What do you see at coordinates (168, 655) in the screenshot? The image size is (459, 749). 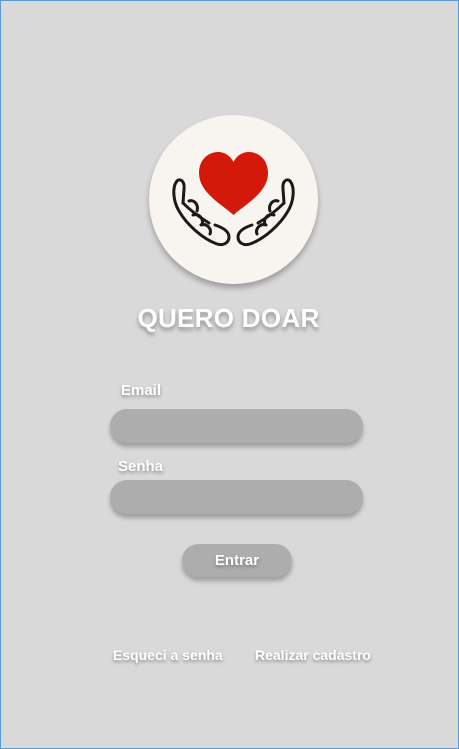 I see `forgot-password-link: Esqueci a senha` at bounding box center [168, 655].